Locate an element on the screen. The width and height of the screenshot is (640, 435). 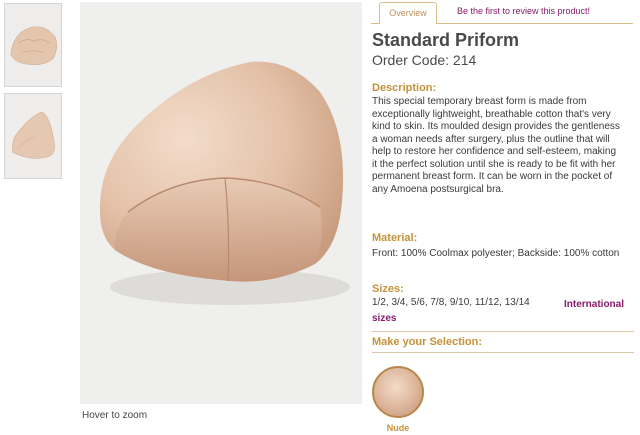
color-swatch-label: Nude is located at coordinates (398, 428).